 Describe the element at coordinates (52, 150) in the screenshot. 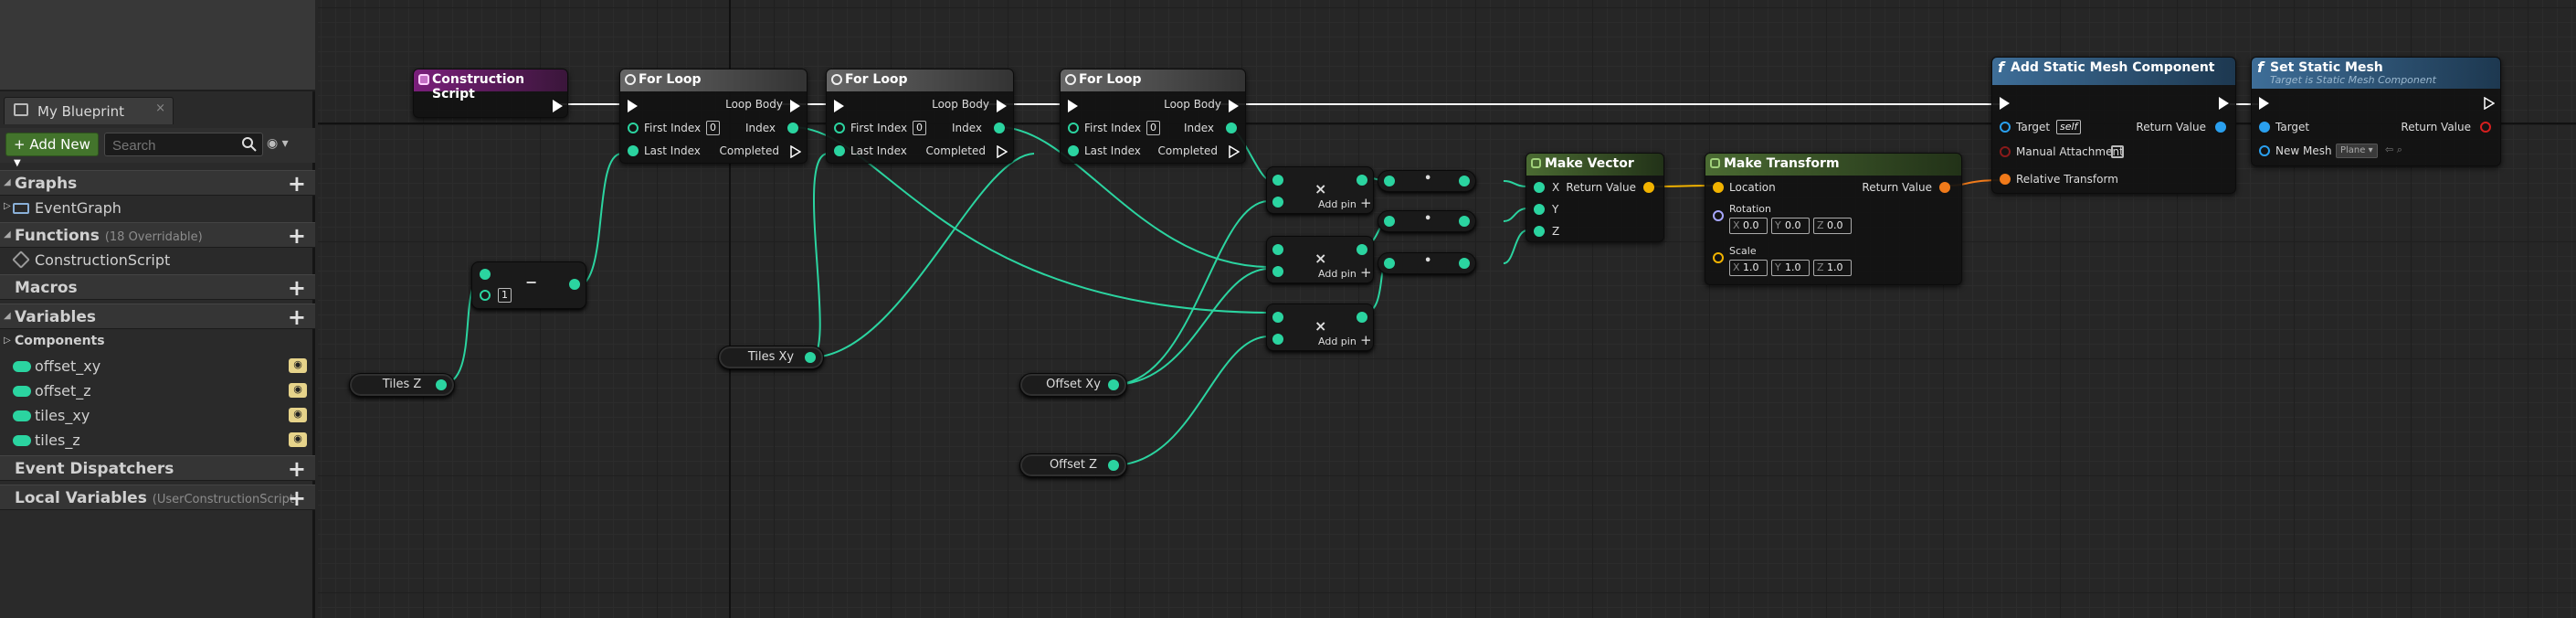

I see `add-new-button: + Add New ▼` at that location.